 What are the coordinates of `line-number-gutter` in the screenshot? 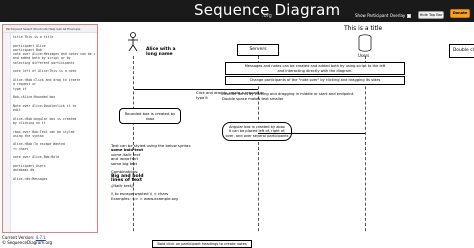 It's located at (7, 132).